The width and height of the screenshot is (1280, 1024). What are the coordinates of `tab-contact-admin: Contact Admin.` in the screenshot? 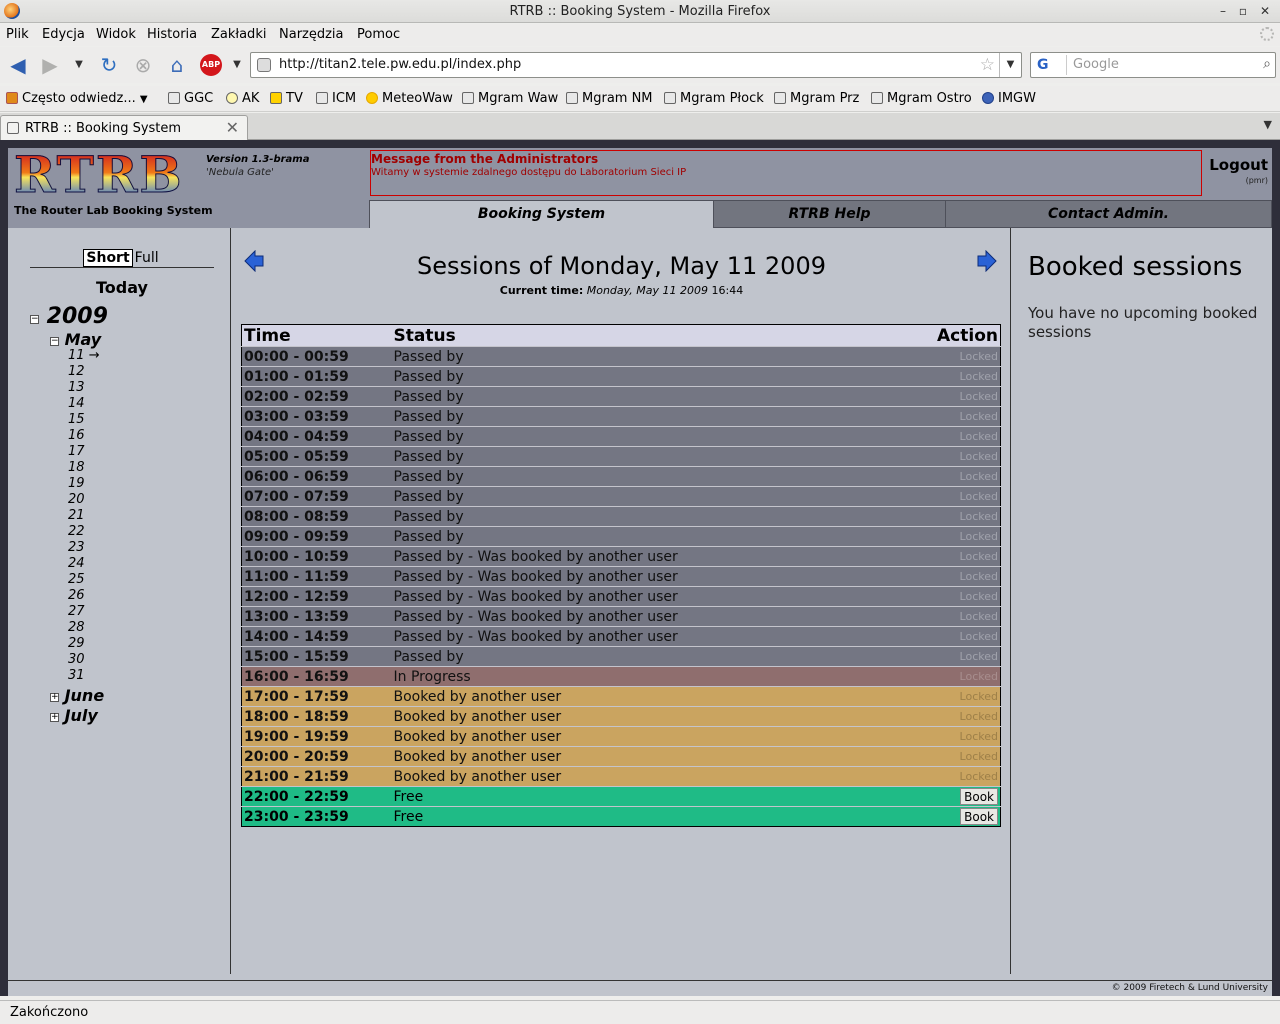 It's located at (1108, 214).